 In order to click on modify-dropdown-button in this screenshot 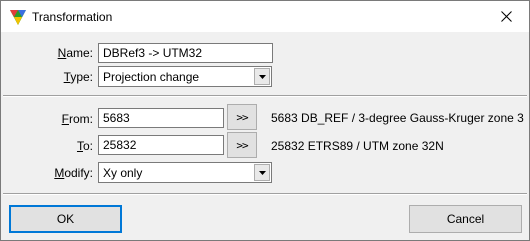, I will do `click(262, 172)`.